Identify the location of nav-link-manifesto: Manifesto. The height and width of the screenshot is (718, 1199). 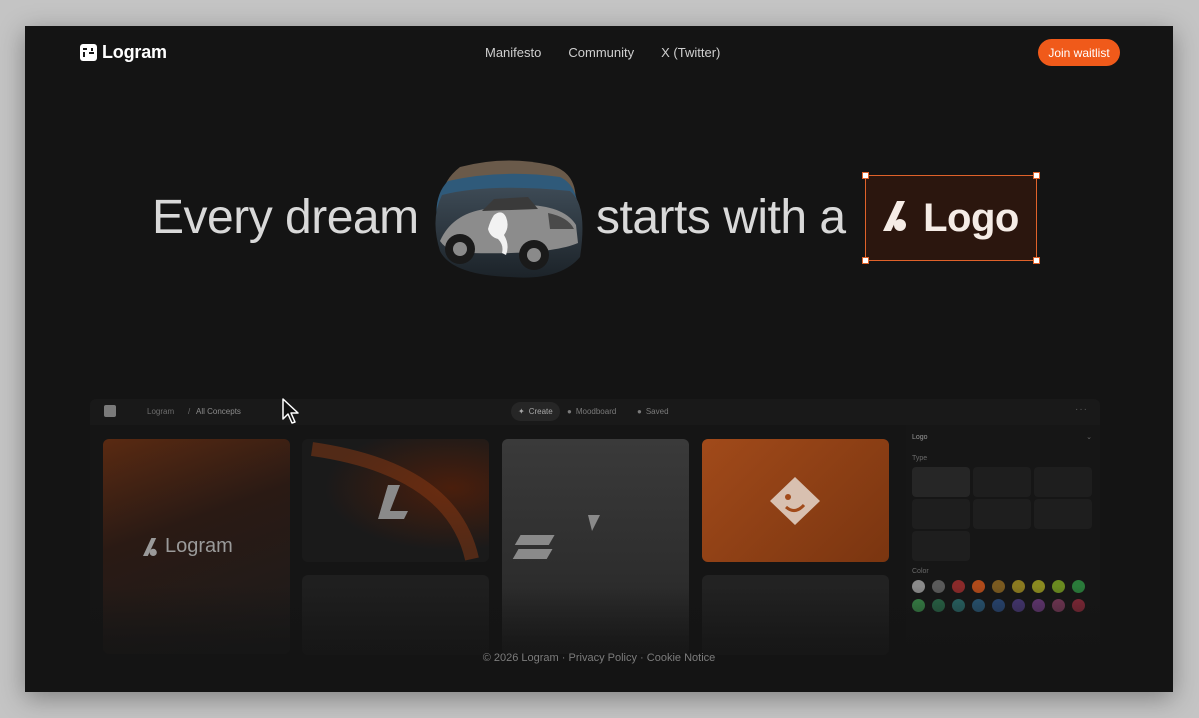
(513, 52).